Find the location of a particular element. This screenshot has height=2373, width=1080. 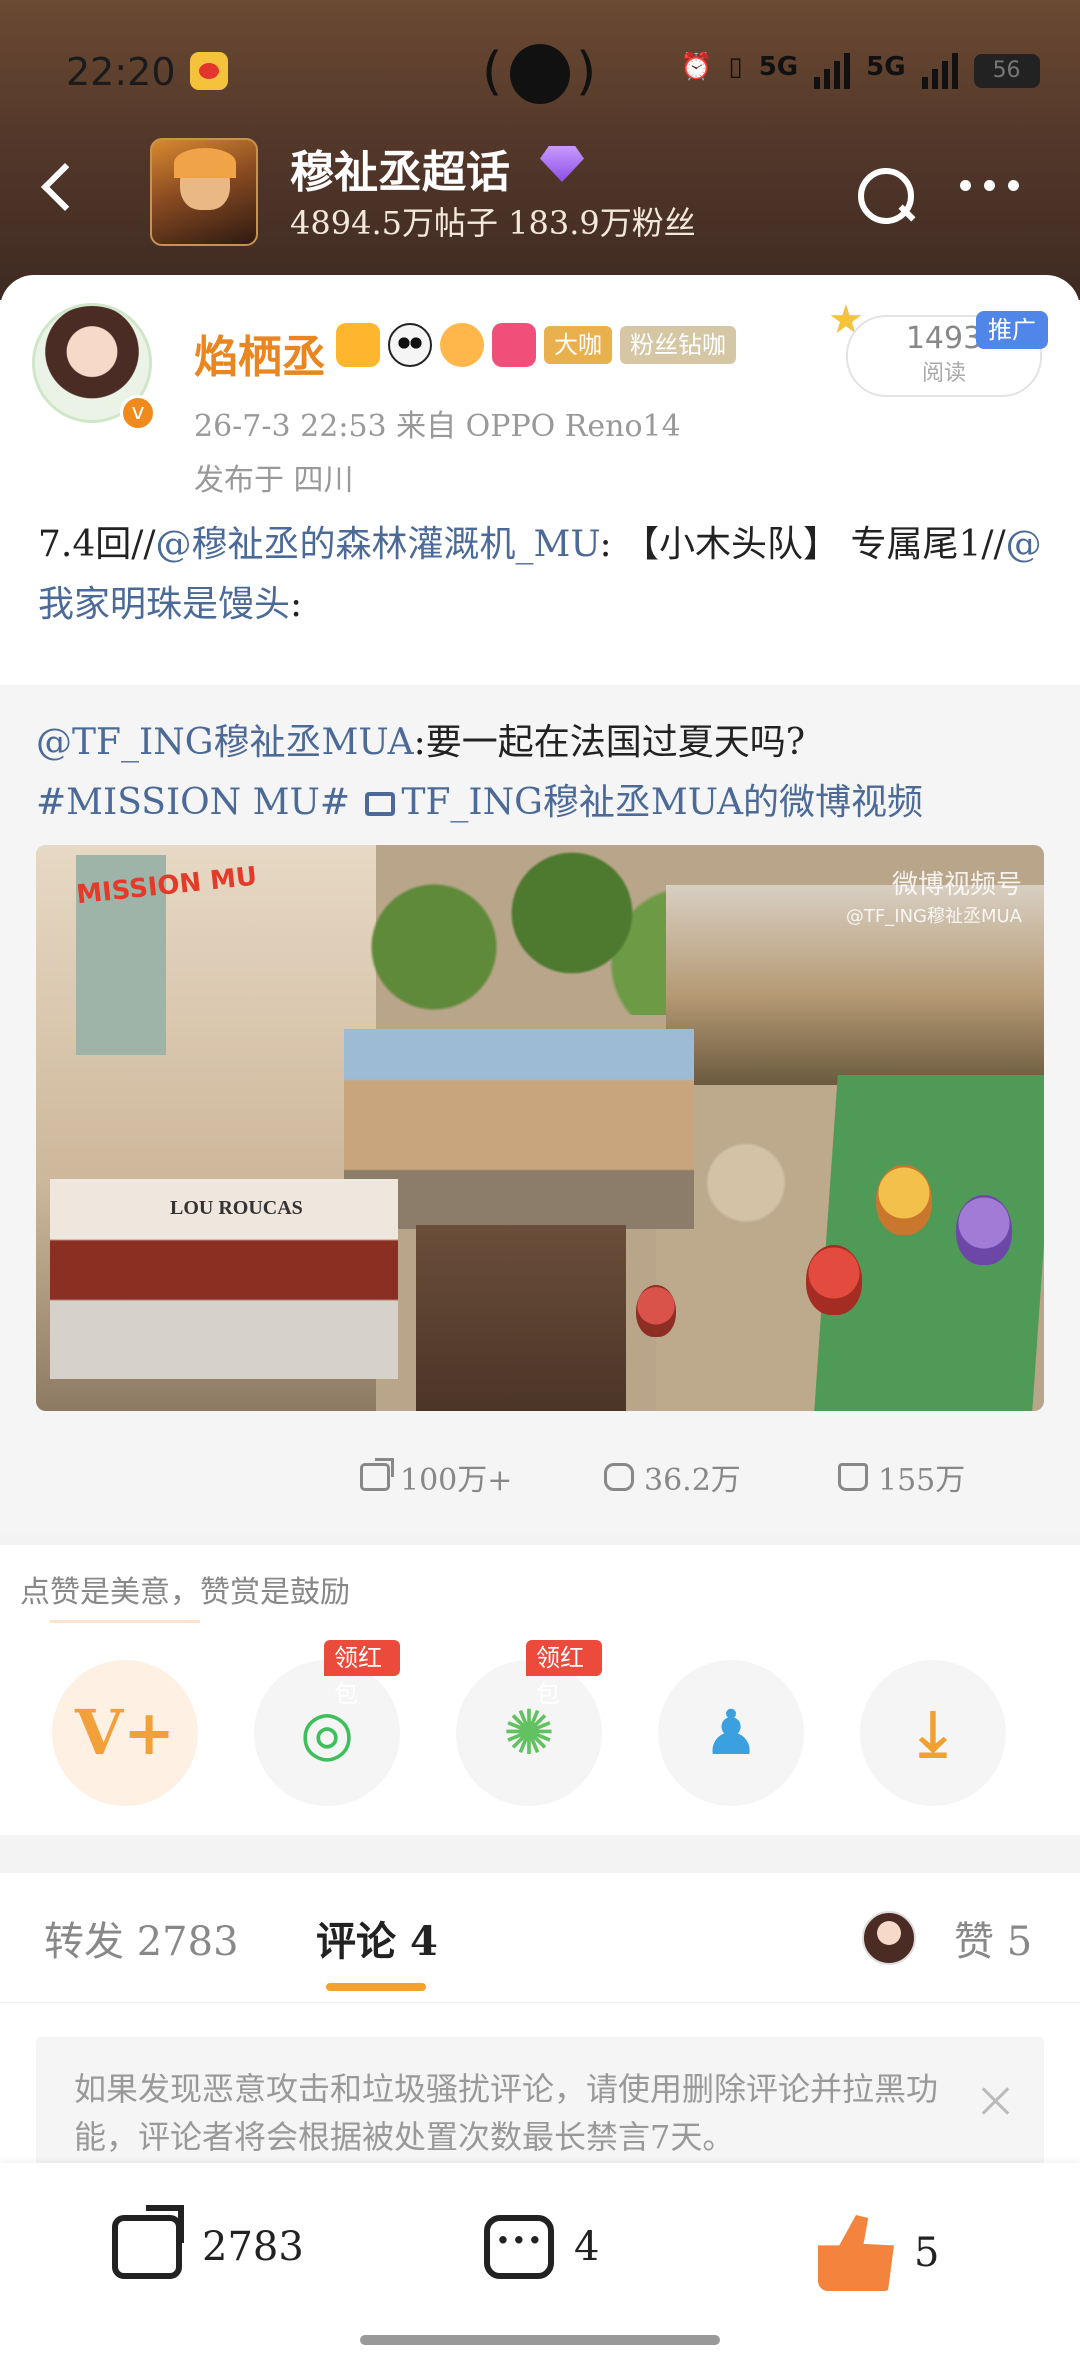

topic-stats: 4894.5万帖子 183.9万粉丝 is located at coordinates (493, 223).